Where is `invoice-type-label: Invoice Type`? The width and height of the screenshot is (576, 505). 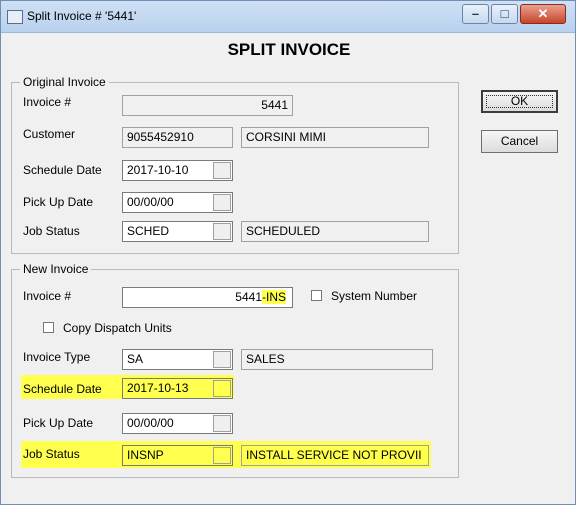 invoice-type-label: Invoice Type is located at coordinates (57, 357).